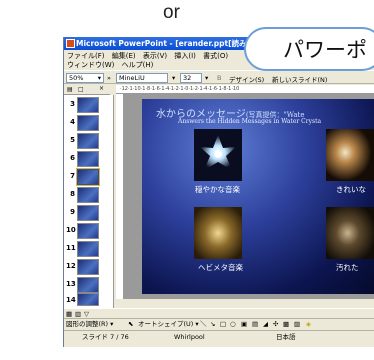 This screenshot has width=374, height=360. Describe the element at coordinates (347, 267) in the screenshot. I see `caption-polluted: 汚れた` at that location.